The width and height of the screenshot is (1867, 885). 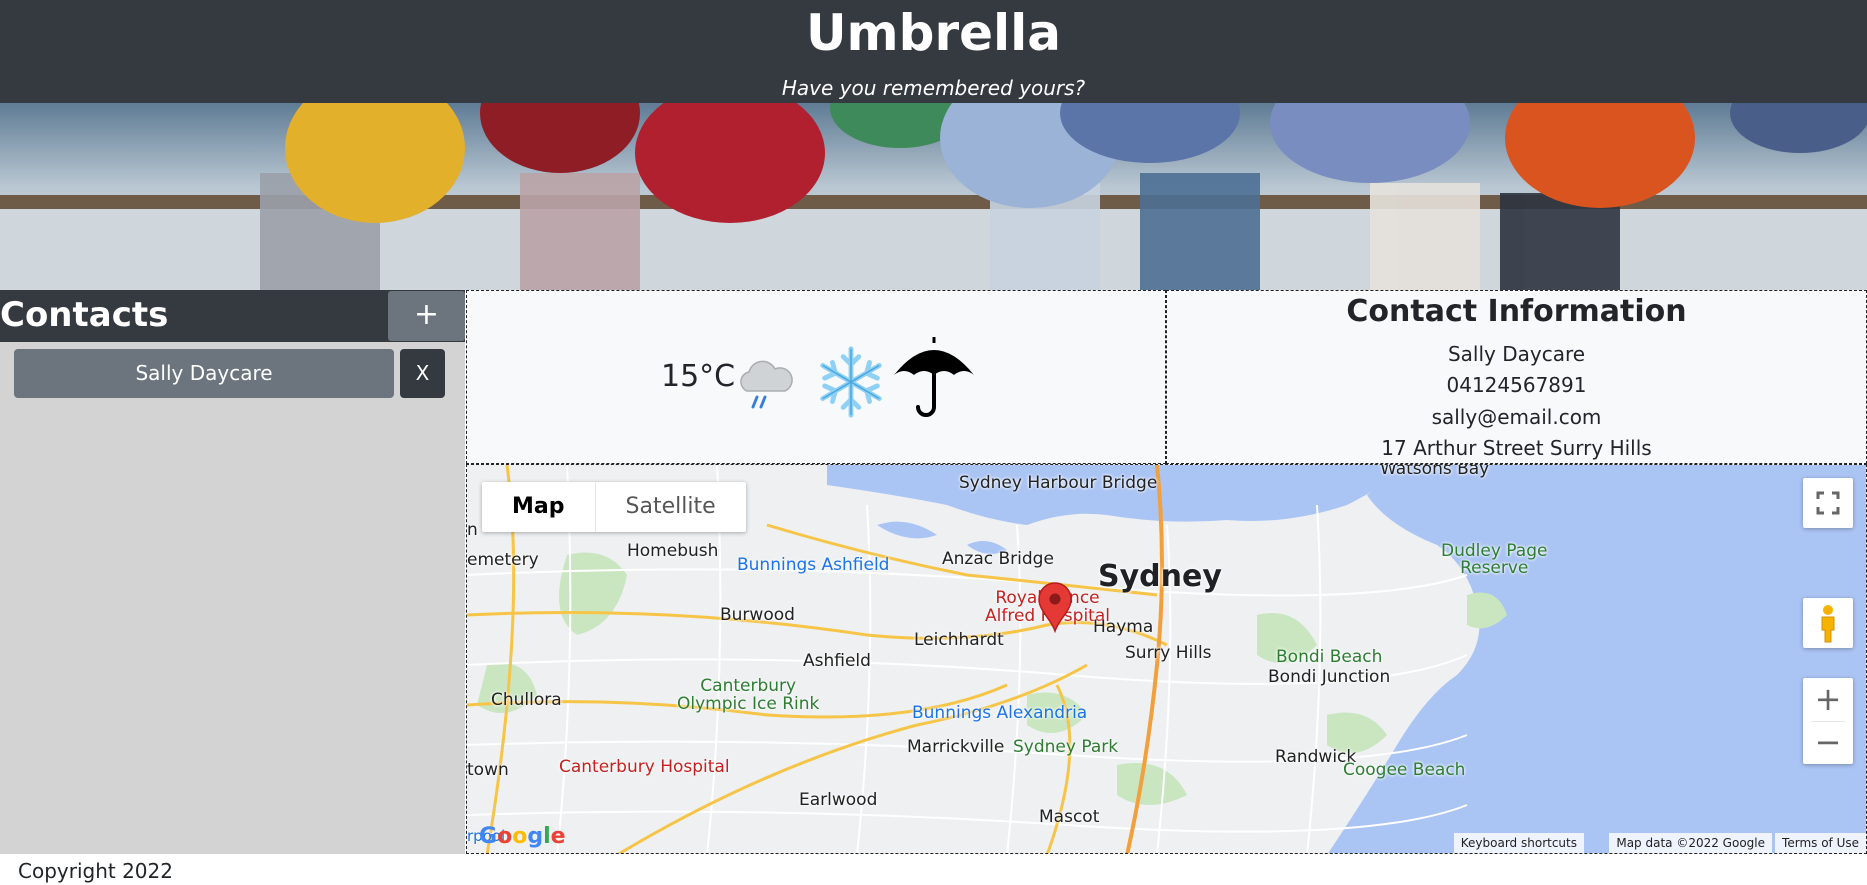 What do you see at coordinates (933, 33) in the screenshot?
I see `site-title: Umbrella` at bounding box center [933, 33].